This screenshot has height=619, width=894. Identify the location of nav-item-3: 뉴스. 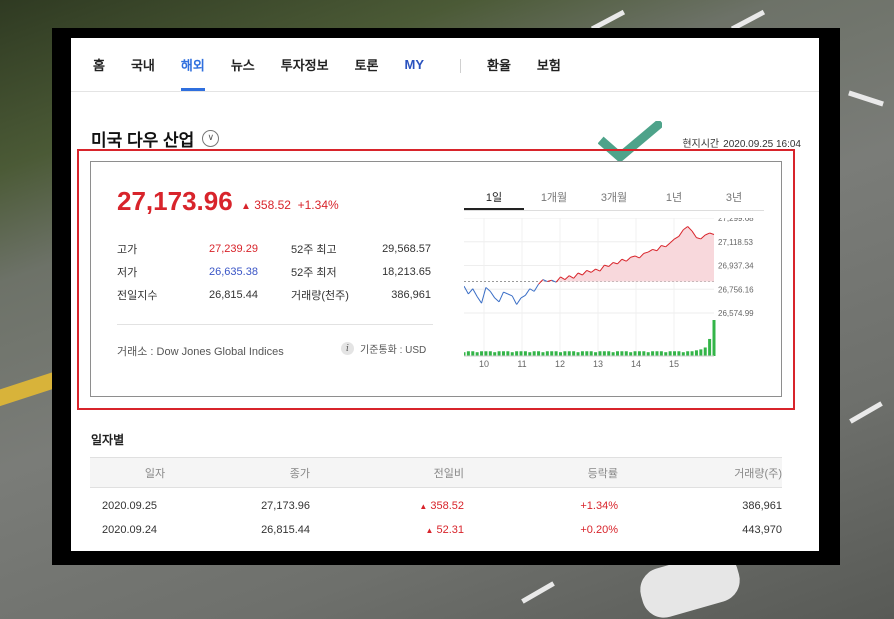
(243, 66).